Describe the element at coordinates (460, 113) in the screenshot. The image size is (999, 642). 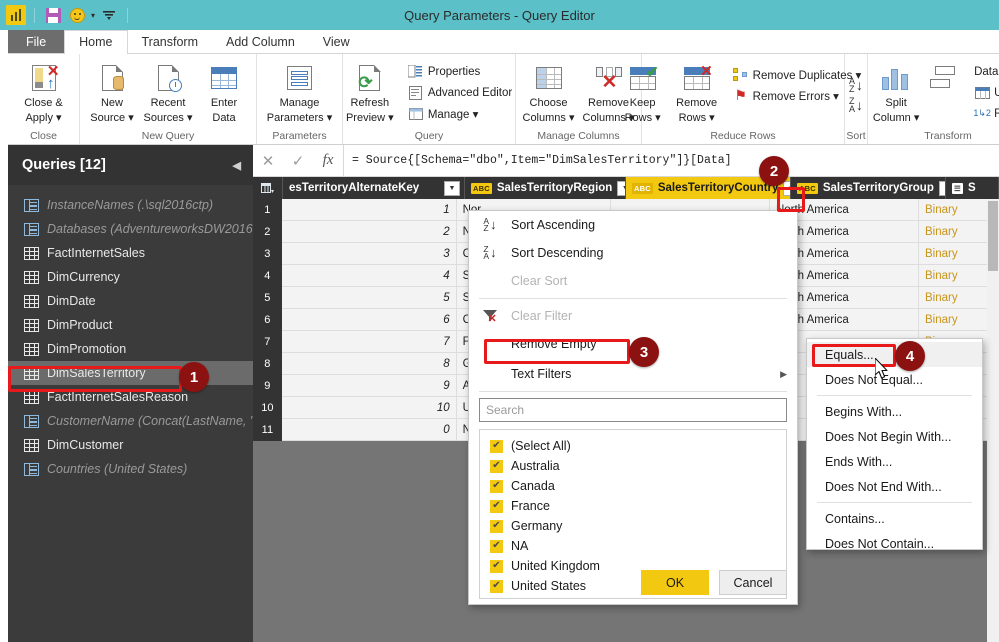
I see `manage-query-button: Manage ▾` at that location.